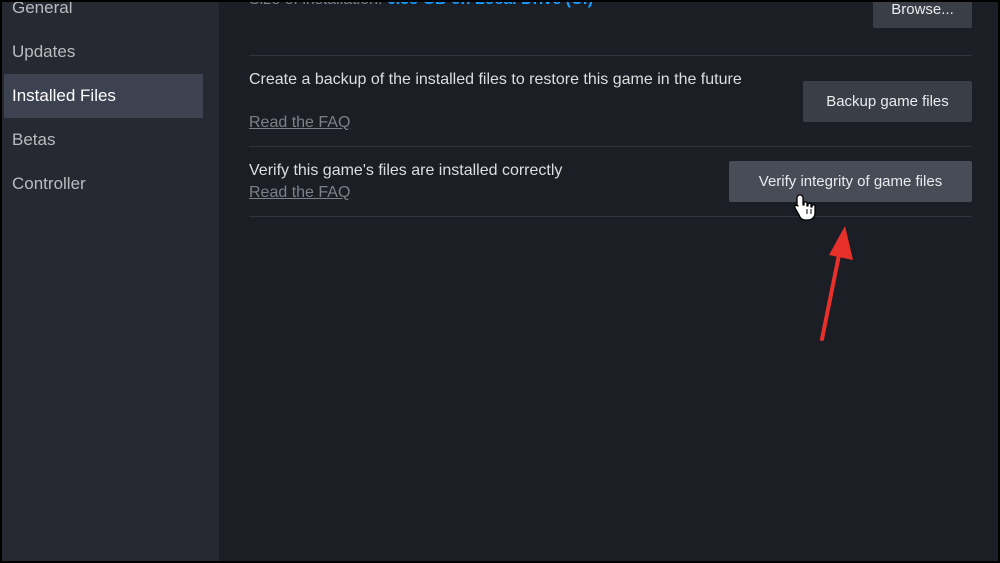 Image resolution: width=1000 pixels, height=563 pixels. Describe the element at coordinates (103, 52) in the screenshot. I see `sidebar-item-updates: Updates` at that location.